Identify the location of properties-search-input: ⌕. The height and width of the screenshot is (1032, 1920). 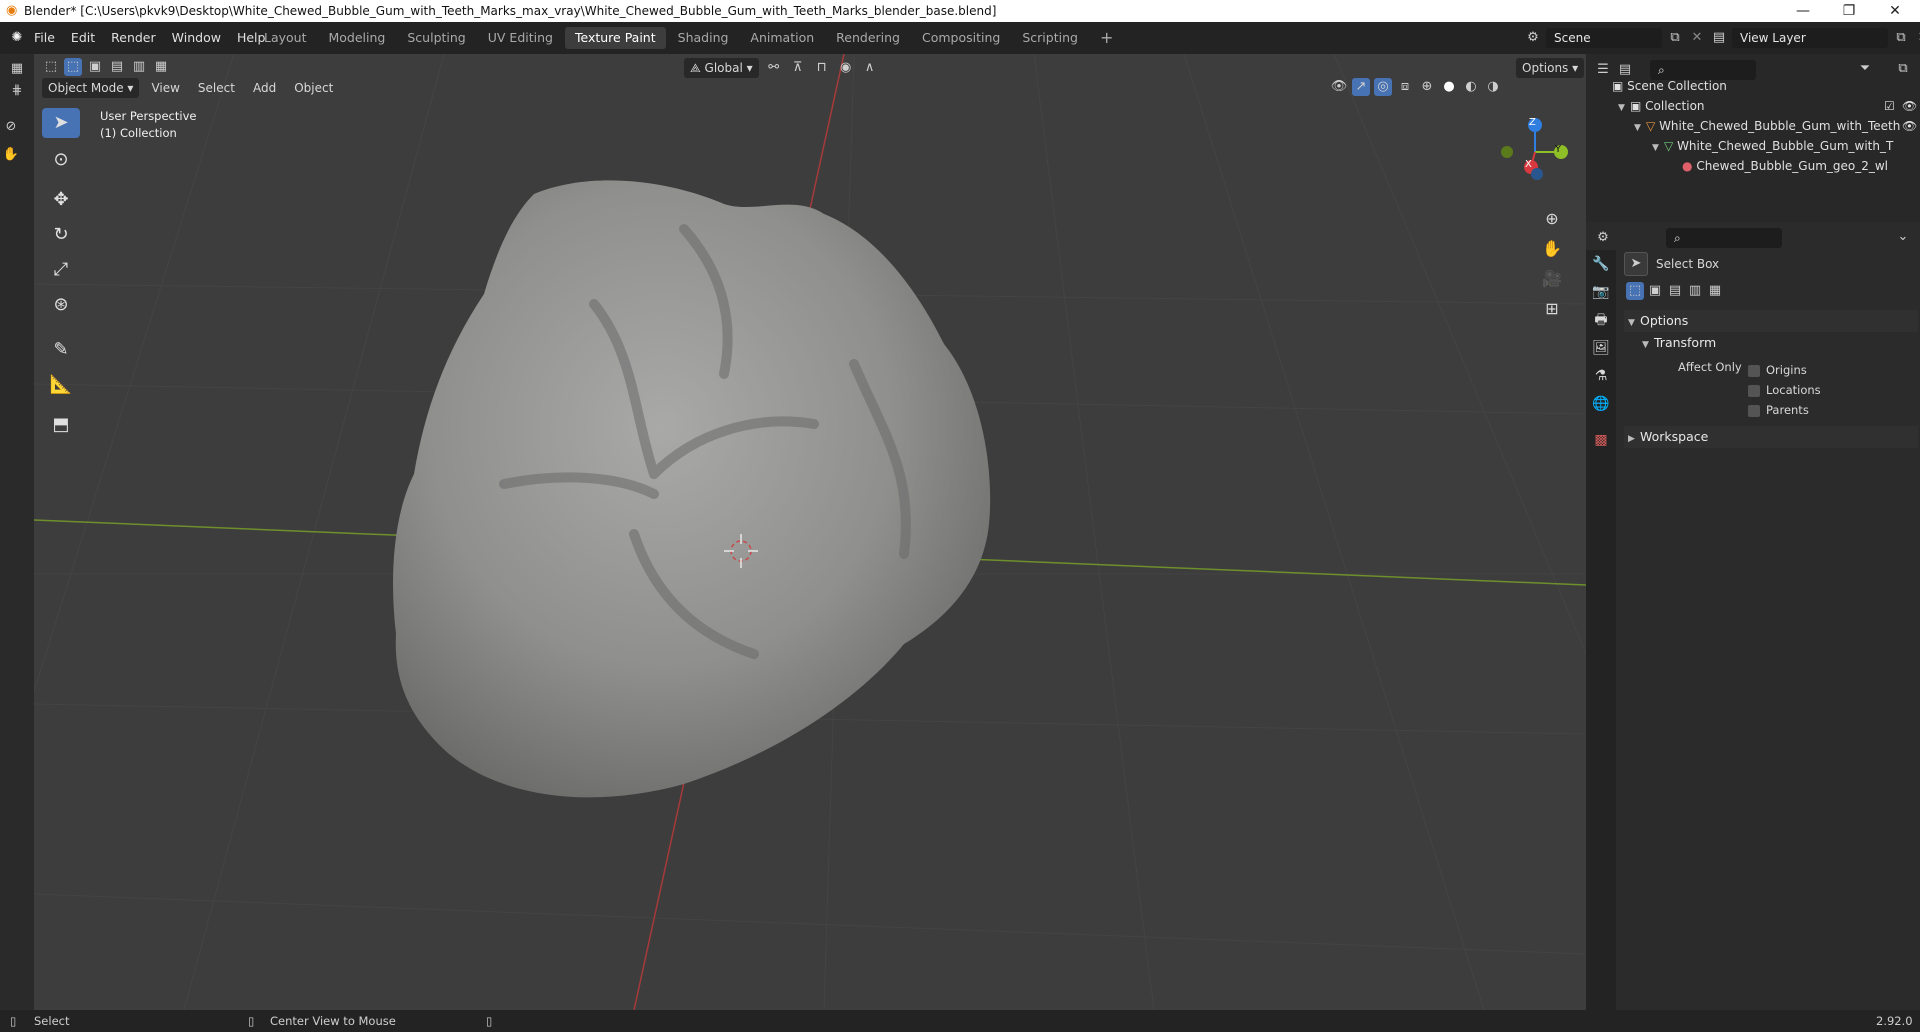
(1724, 238).